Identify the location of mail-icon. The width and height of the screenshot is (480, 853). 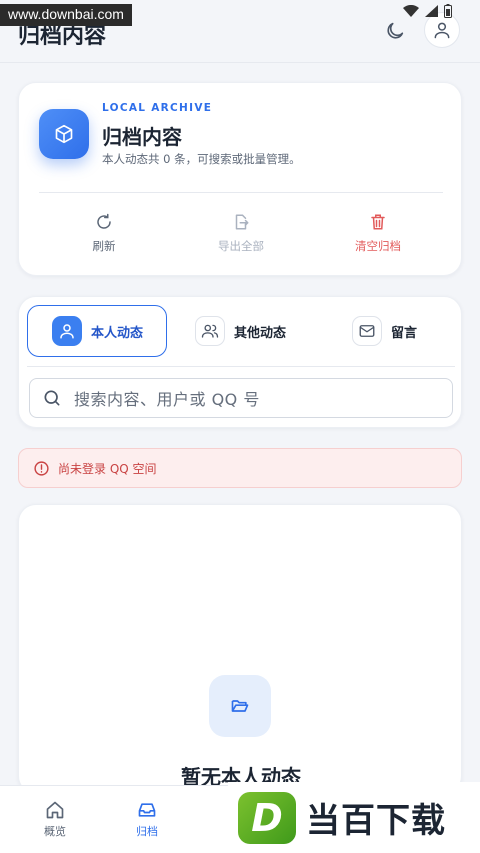
(367, 331).